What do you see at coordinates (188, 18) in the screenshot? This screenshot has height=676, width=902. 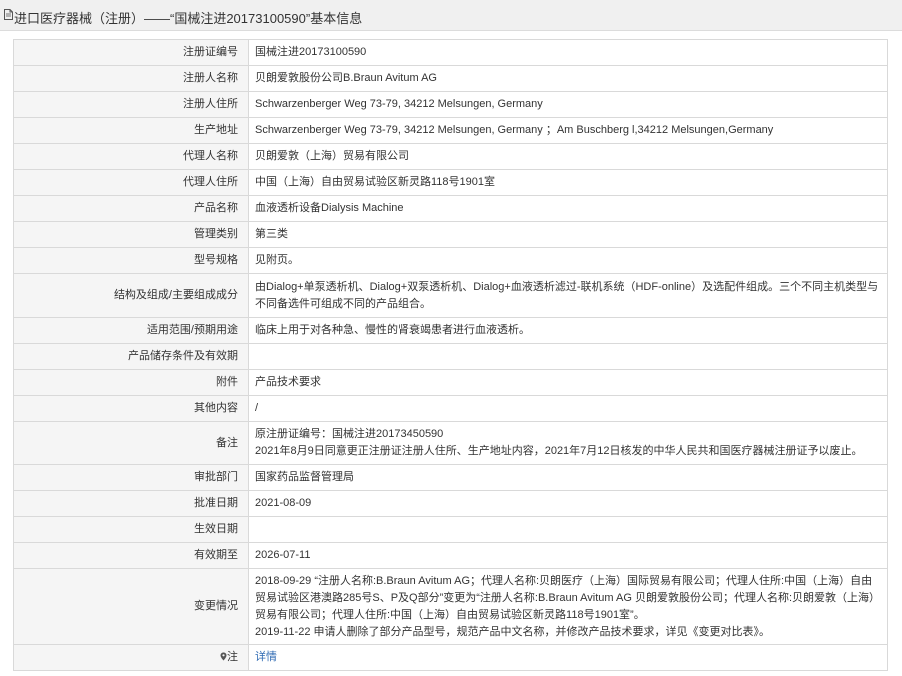 I see `page-title: 进口医疗器械（注册）——“国械注进20173100590”基本信息` at bounding box center [188, 18].